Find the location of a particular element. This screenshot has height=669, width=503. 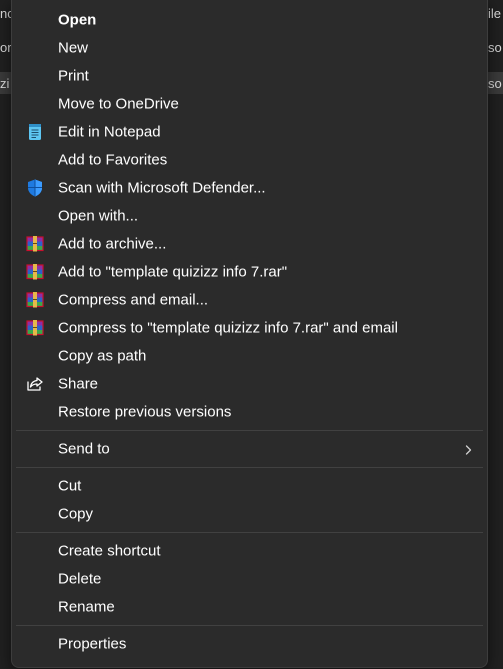

menu-item-label: Add to Favorites is located at coordinates (113, 160).